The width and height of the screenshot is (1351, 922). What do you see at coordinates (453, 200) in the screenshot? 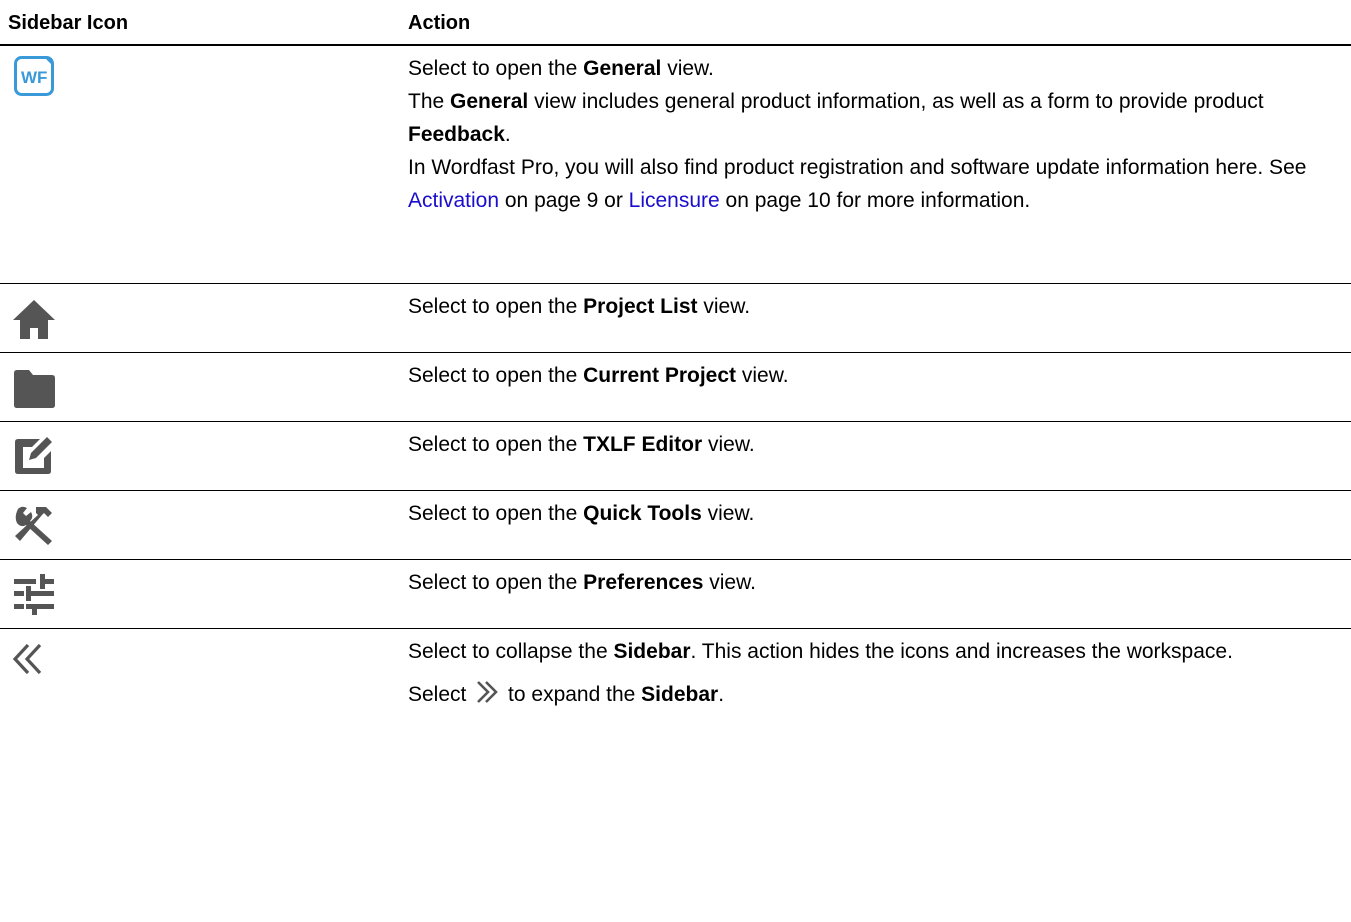
I see `activation-link: Activation` at bounding box center [453, 200].